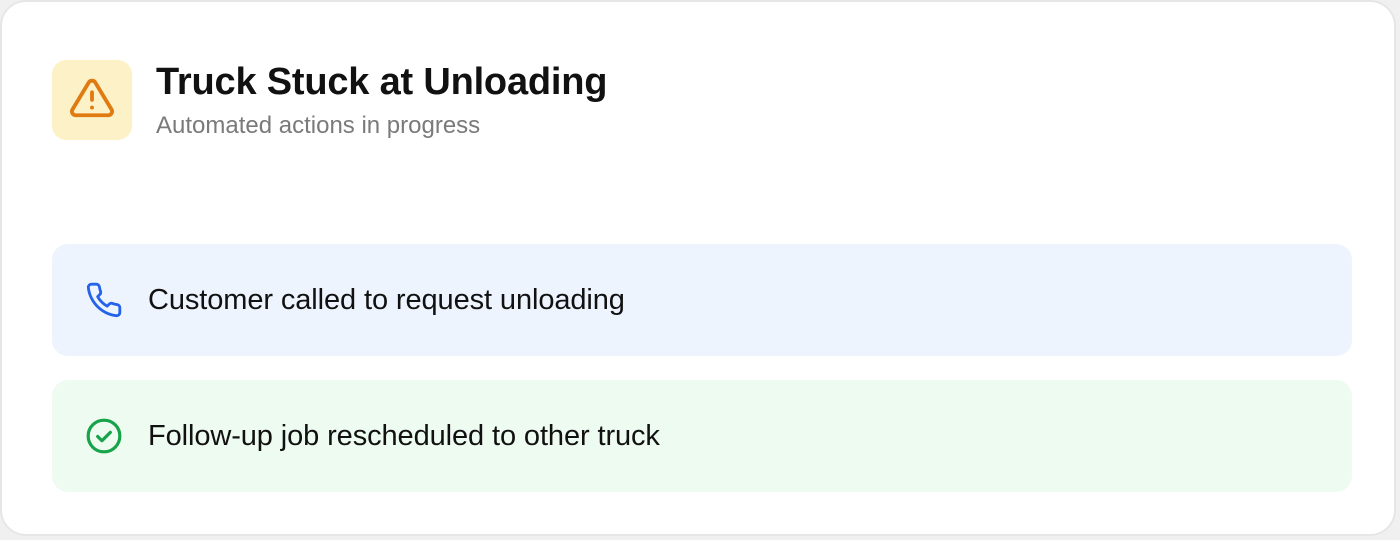  I want to click on warning-triangle-icon, so click(92, 100).